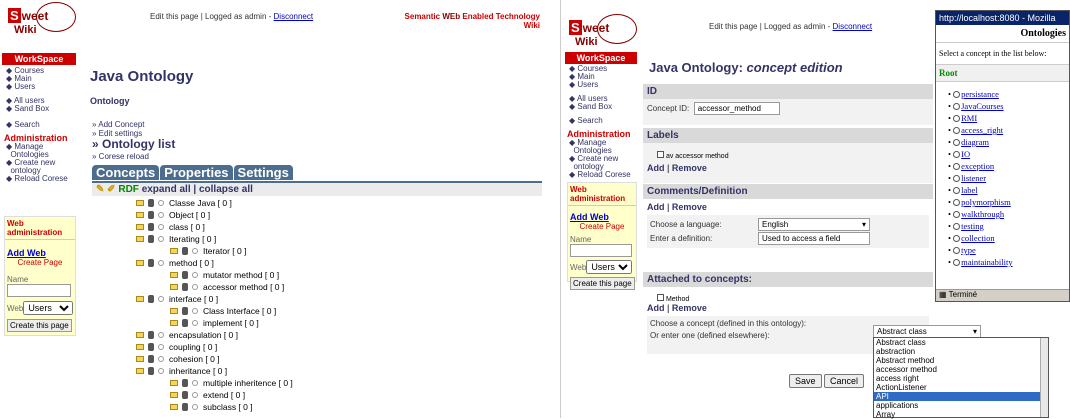 The height and width of the screenshot is (419, 1070). Describe the element at coordinates (1008, 130) in the screenshot. I see `concept-option: • access_right` at that location.